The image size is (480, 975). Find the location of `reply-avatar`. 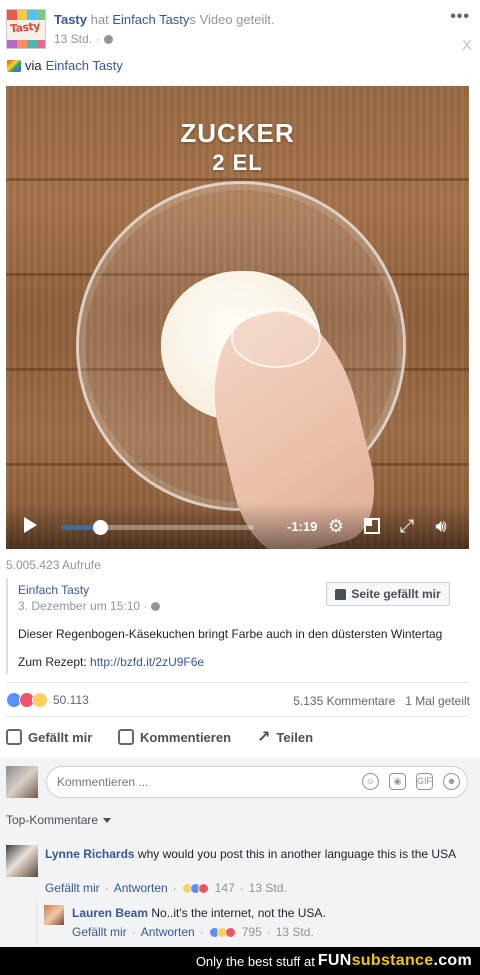

reply-avatar is located at coordinates (54, 915).